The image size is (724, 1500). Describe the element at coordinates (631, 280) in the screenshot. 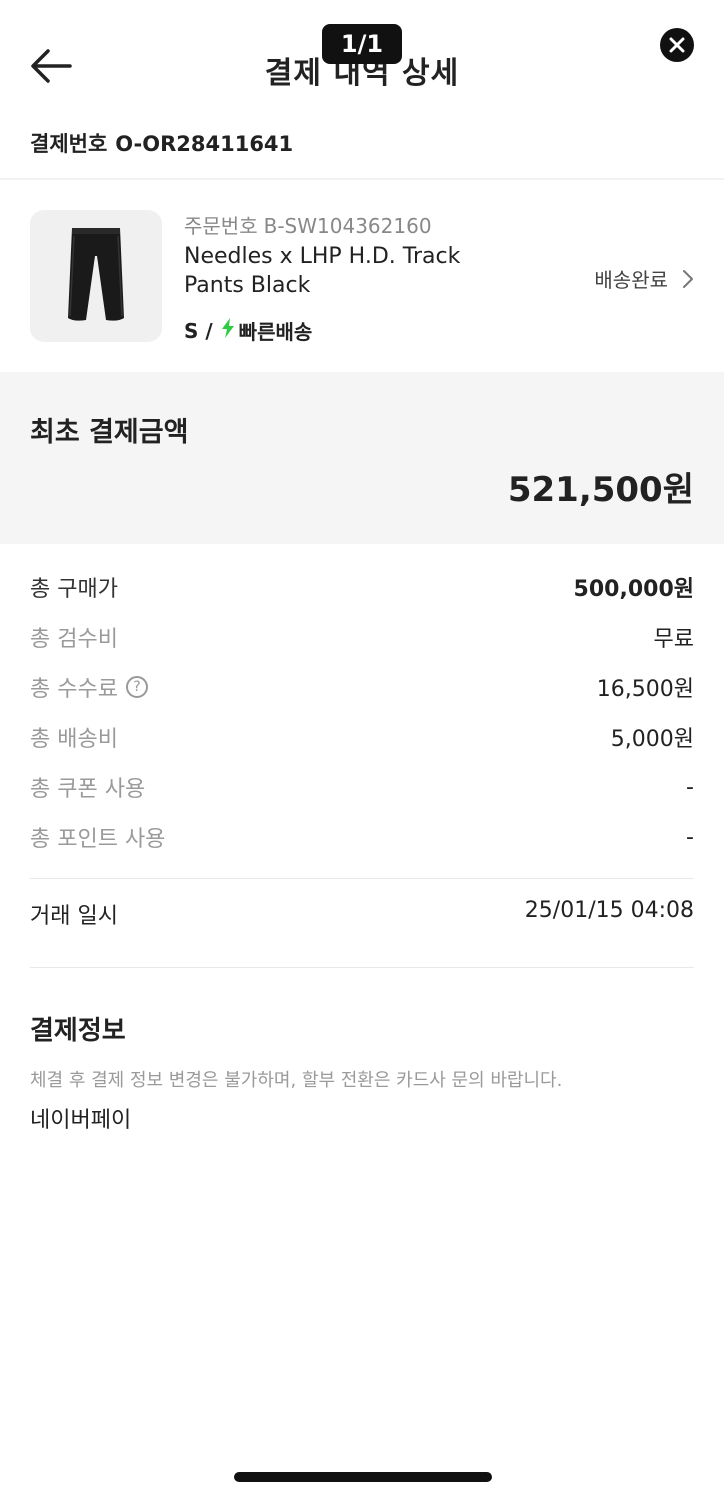

I see `delivery-status-label: 배송완료` at that location.